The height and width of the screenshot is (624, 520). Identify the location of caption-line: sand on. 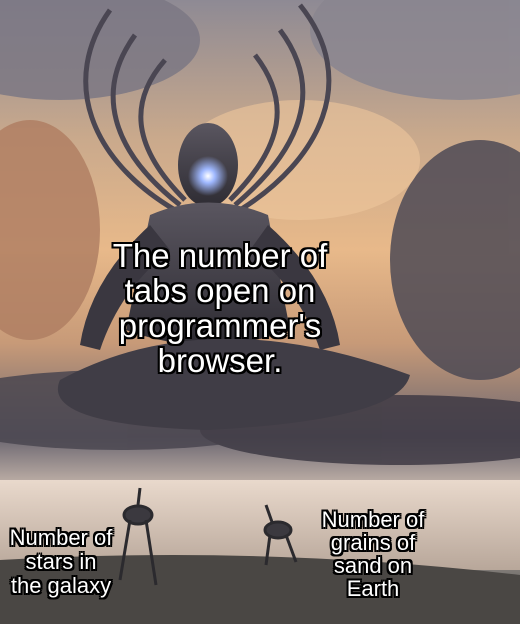
(373, 565).